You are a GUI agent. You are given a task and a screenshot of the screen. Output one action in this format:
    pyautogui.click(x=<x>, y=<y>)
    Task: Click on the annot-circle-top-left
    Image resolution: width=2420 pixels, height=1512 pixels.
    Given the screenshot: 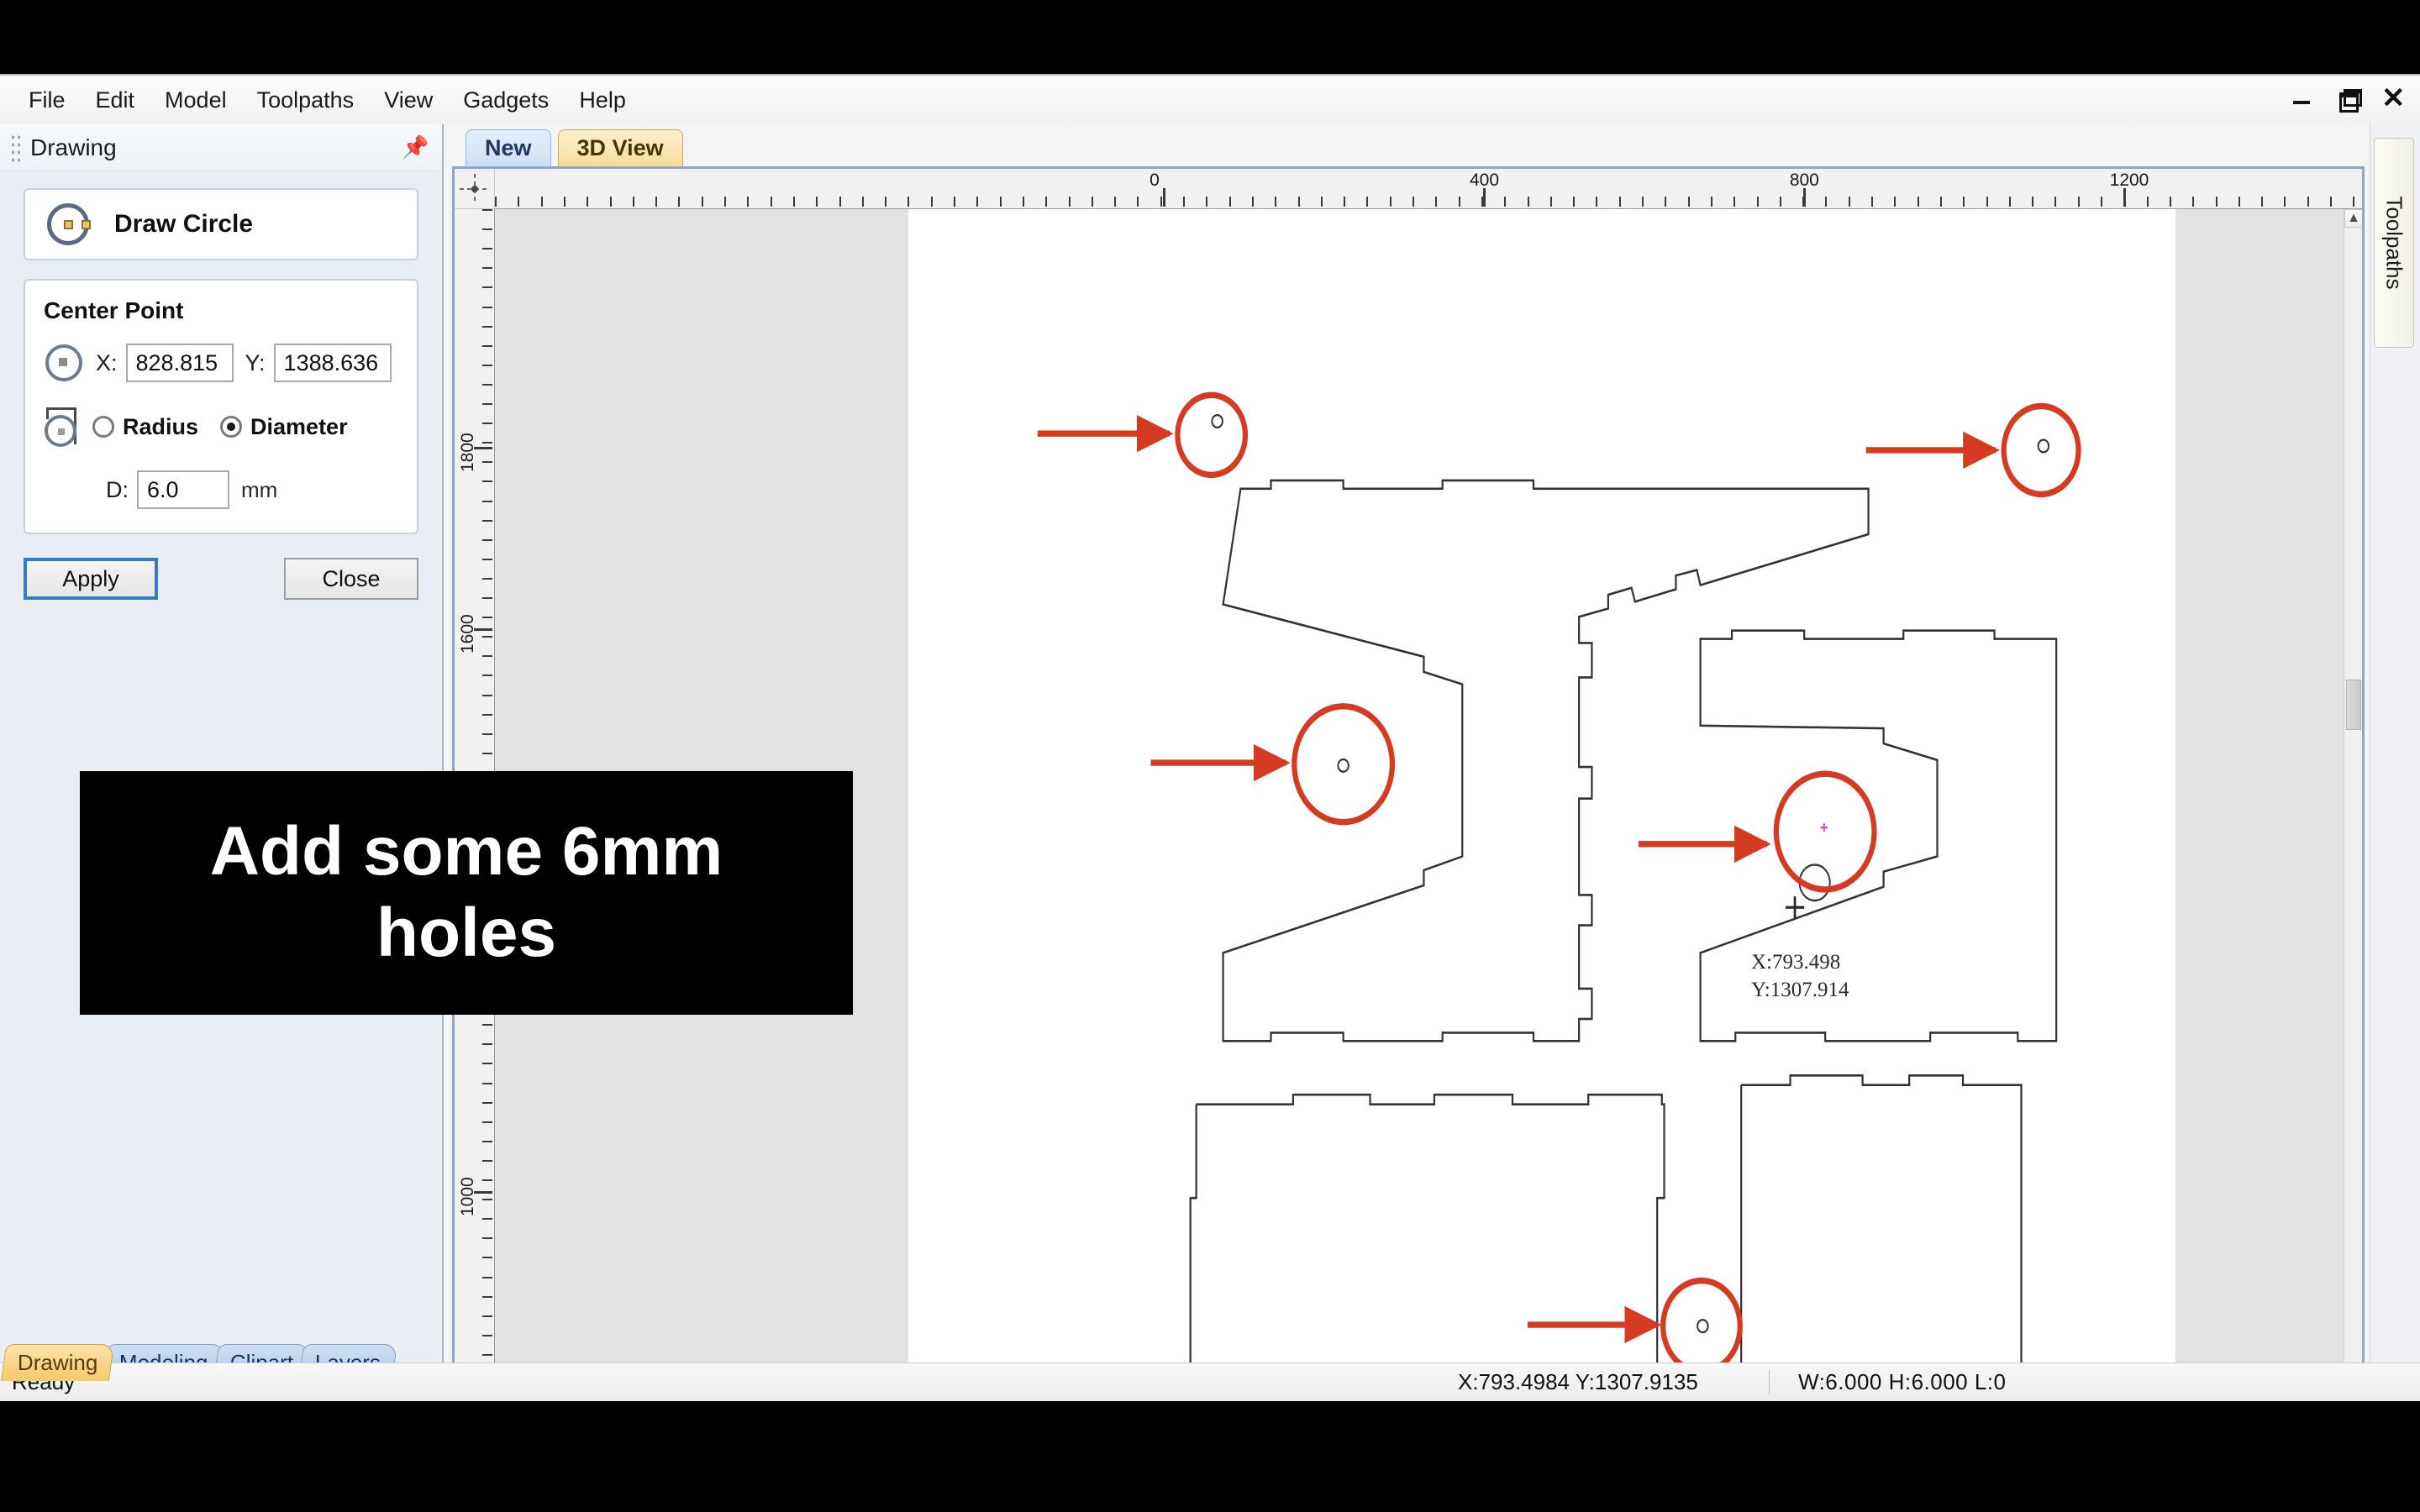 What is the action you would take?
    pyautogui.click(x=1212, y=435)
    